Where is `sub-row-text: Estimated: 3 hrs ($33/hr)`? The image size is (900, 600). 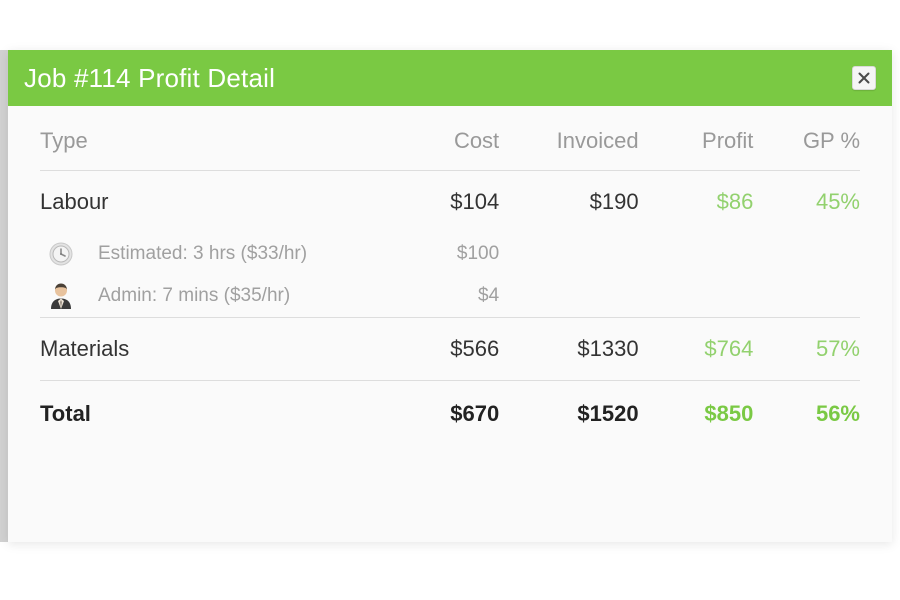
sub-row-text: Estimated: 3 hrs ($33/hr) is located at coordinates (203, 253).